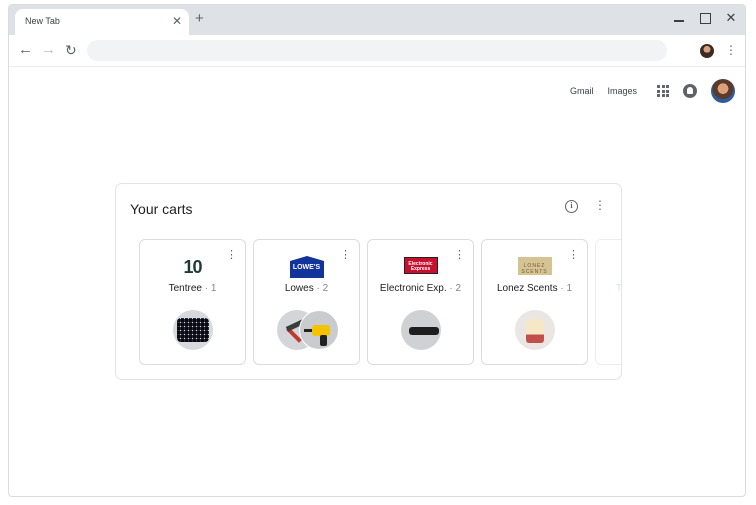 The height and width of the screenshot is (505, 756). I want to click on tab-title: New Tab, so click(42, 21).